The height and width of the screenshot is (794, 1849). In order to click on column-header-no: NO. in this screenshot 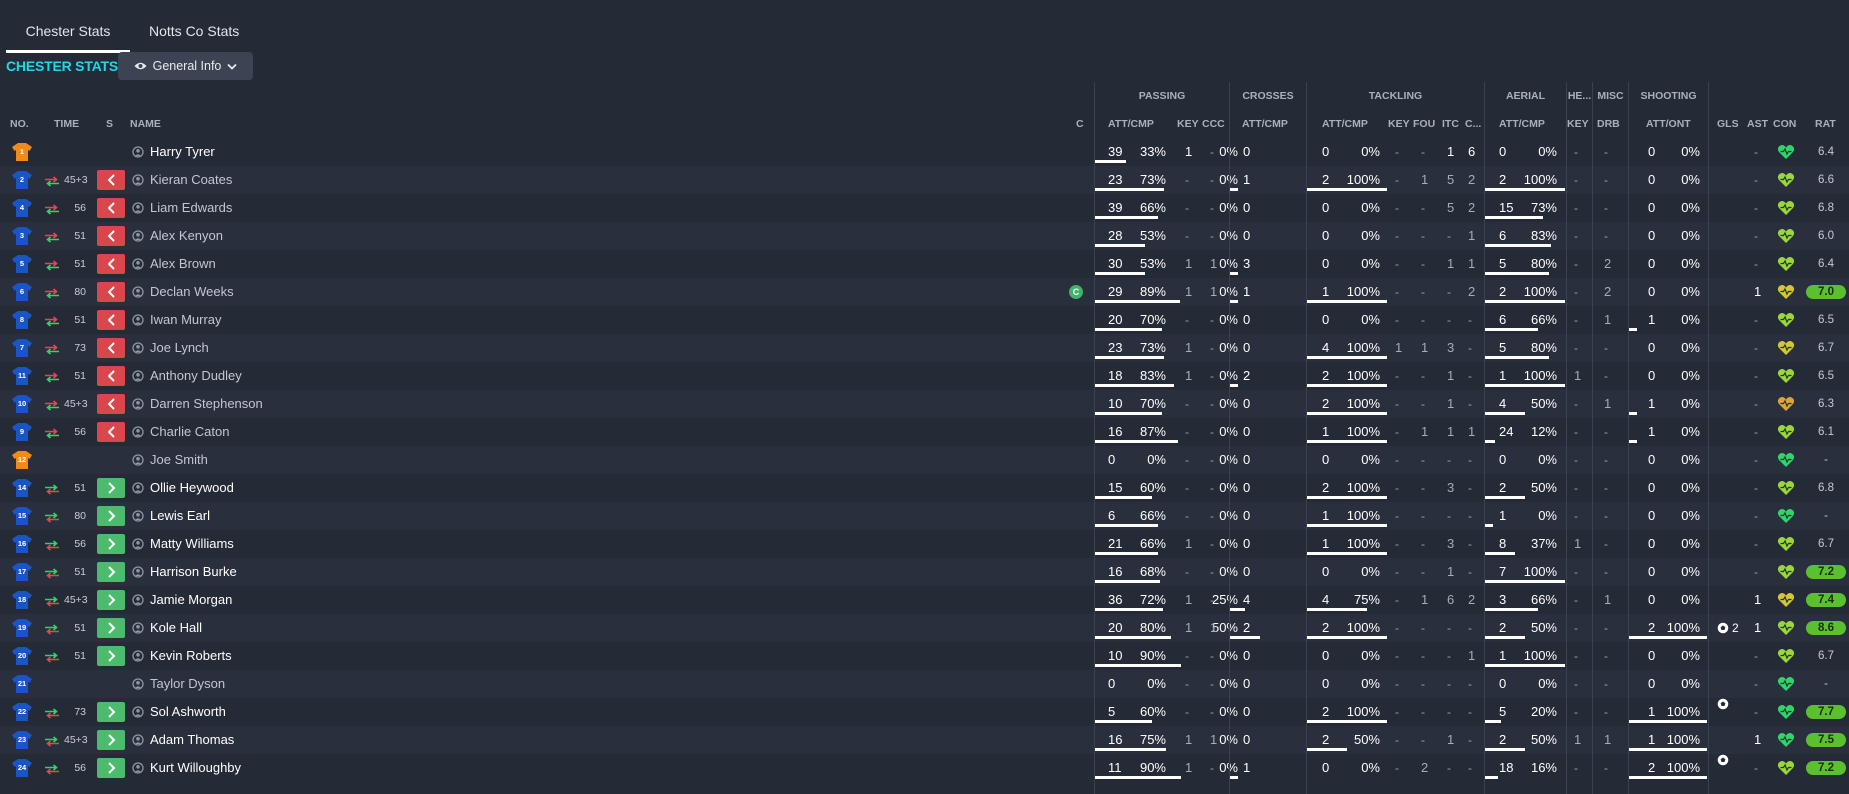, I will do `click(25, 124)`.